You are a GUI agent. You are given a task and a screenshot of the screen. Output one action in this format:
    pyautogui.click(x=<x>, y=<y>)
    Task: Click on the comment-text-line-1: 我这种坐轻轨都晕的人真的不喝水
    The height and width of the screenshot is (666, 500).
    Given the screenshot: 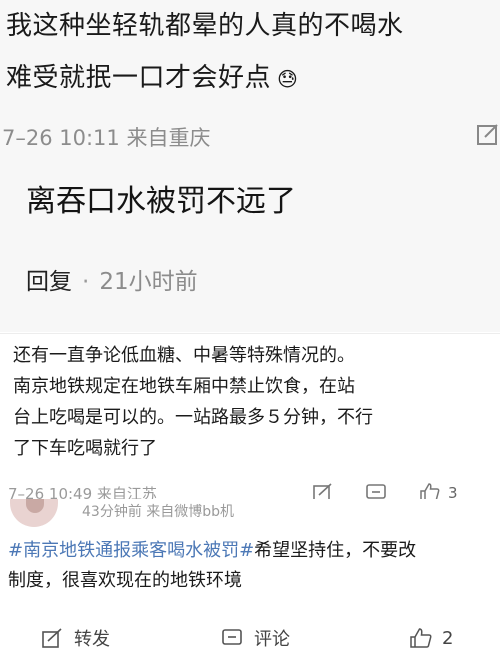 What is the action you would take?
    pyautogui.click(x=205, y=26)
    